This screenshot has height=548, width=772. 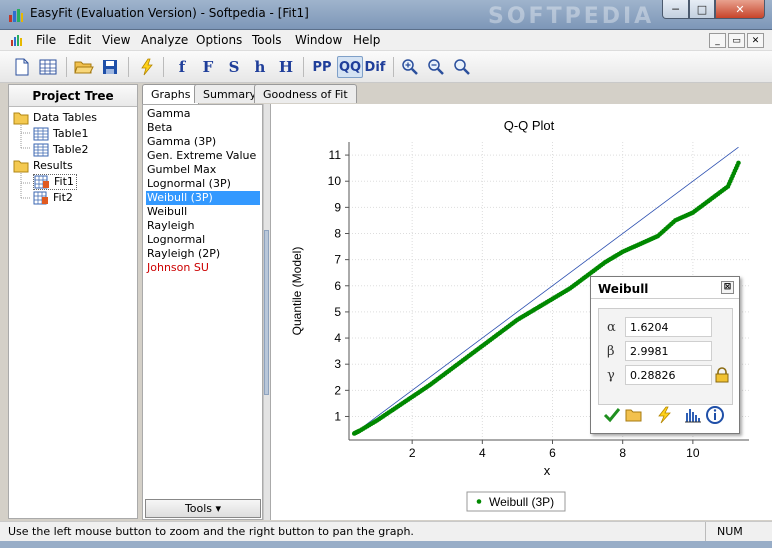 What do you see at coordinates (17, 40) in the screenshot?
I see `document-icon` at bounding box center [17, 40].